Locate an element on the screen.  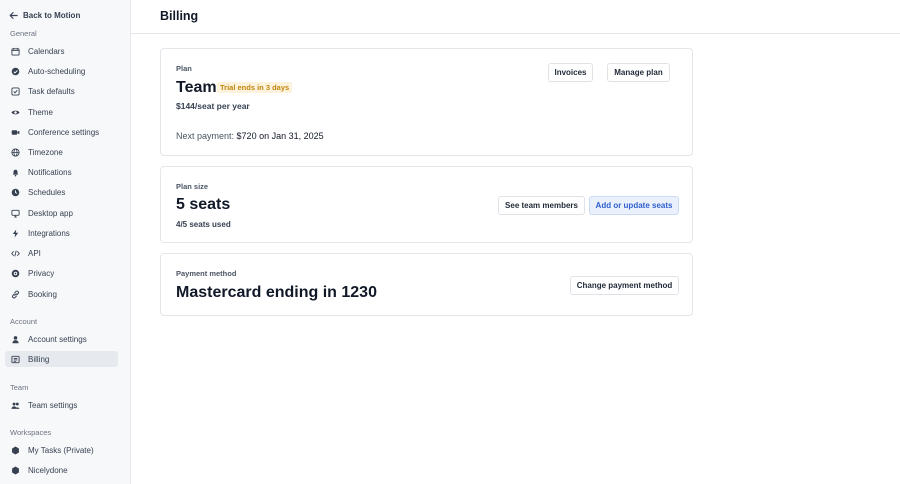
sidebar-item-desktop-app: Desktop app is located at coordinates (61, 213).